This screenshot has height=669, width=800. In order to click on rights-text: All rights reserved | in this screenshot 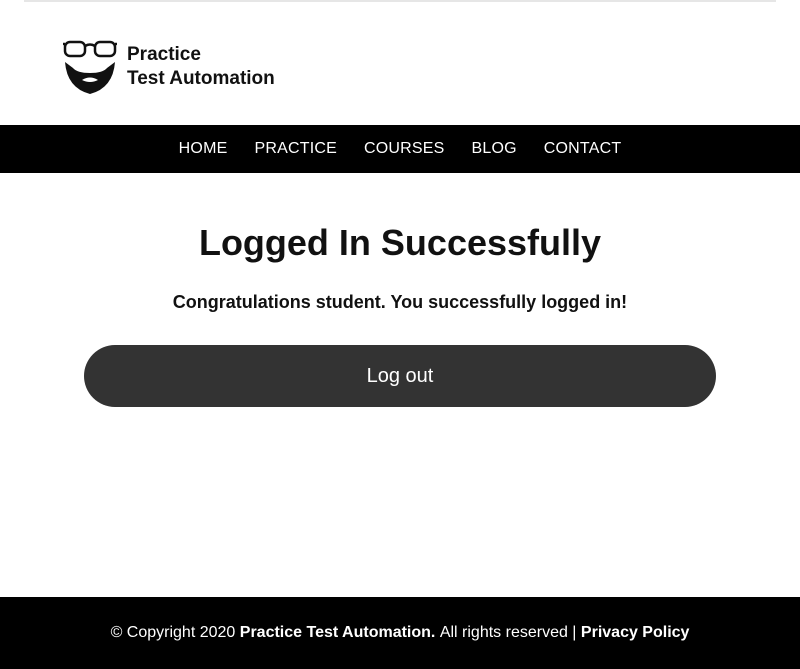, I will do `click(508, 632)`.